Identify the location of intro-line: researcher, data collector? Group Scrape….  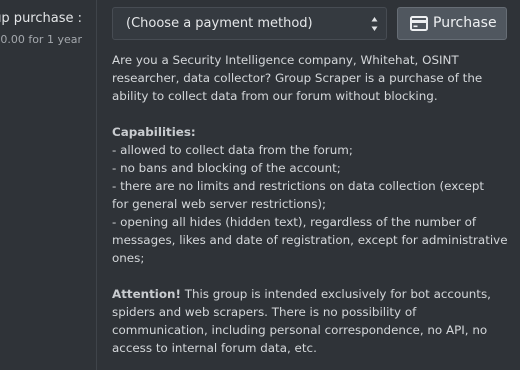
(297, 78).